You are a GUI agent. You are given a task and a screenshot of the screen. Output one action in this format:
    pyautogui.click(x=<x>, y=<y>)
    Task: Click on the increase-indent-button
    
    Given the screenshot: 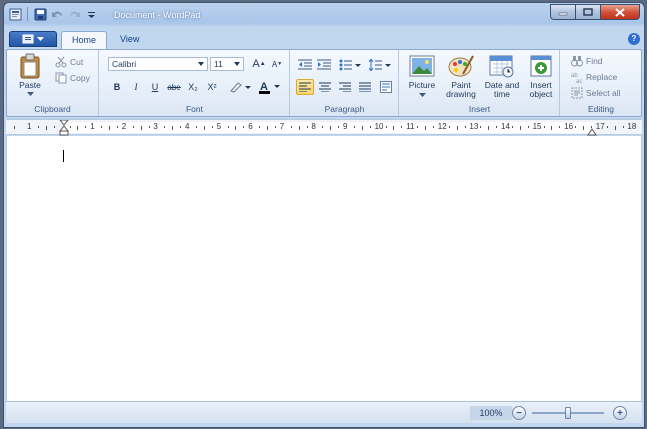 What is the action you would take?
    pyautogui.click(x=324, y=65)
    